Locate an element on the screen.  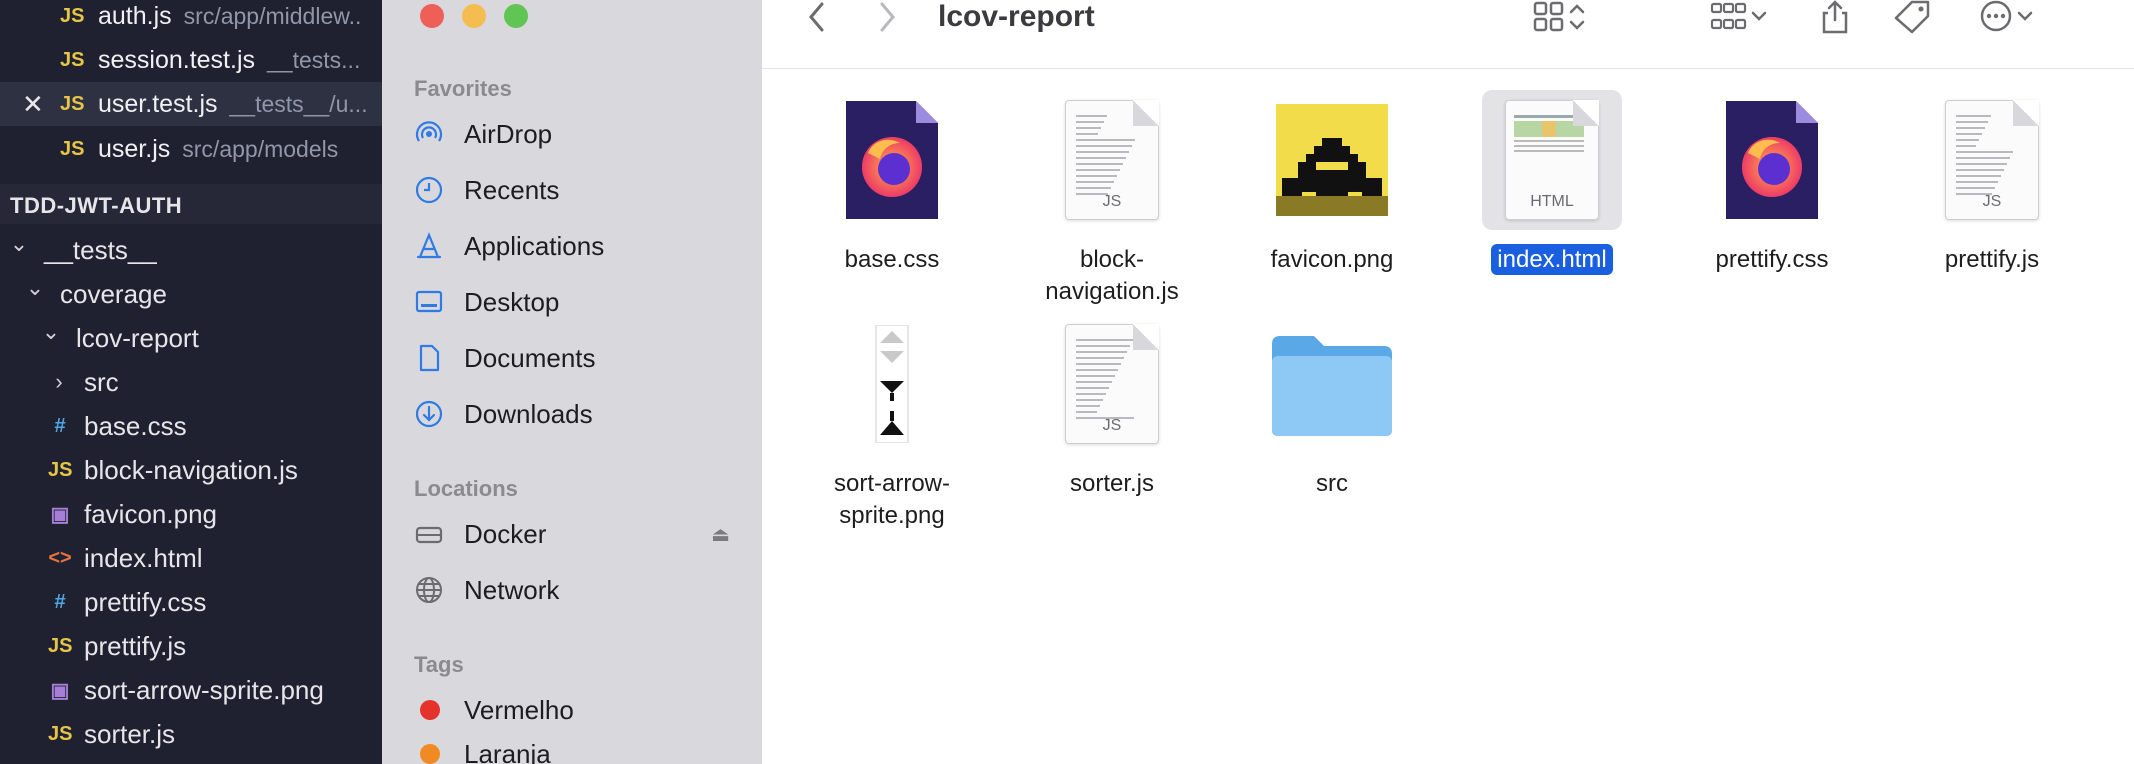
file-name-text: block- navigation.js is located at coordinates (1112, 275).